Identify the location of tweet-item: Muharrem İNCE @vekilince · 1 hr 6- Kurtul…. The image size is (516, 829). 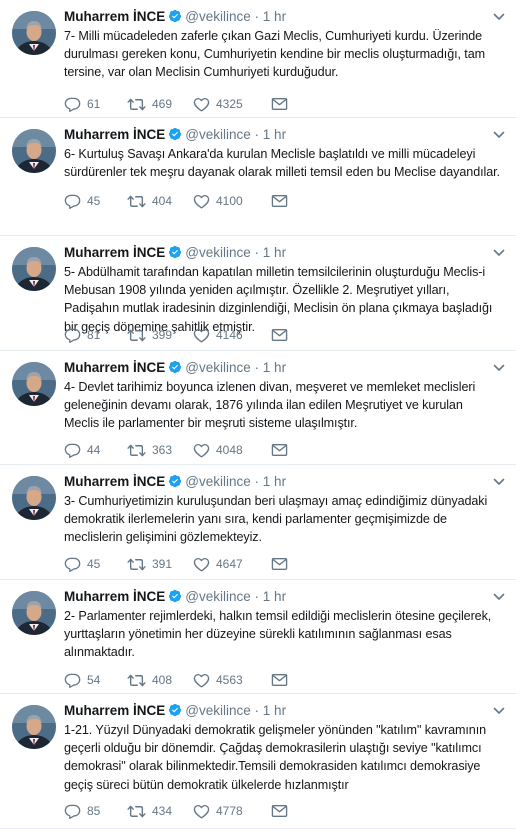
(258, 177).